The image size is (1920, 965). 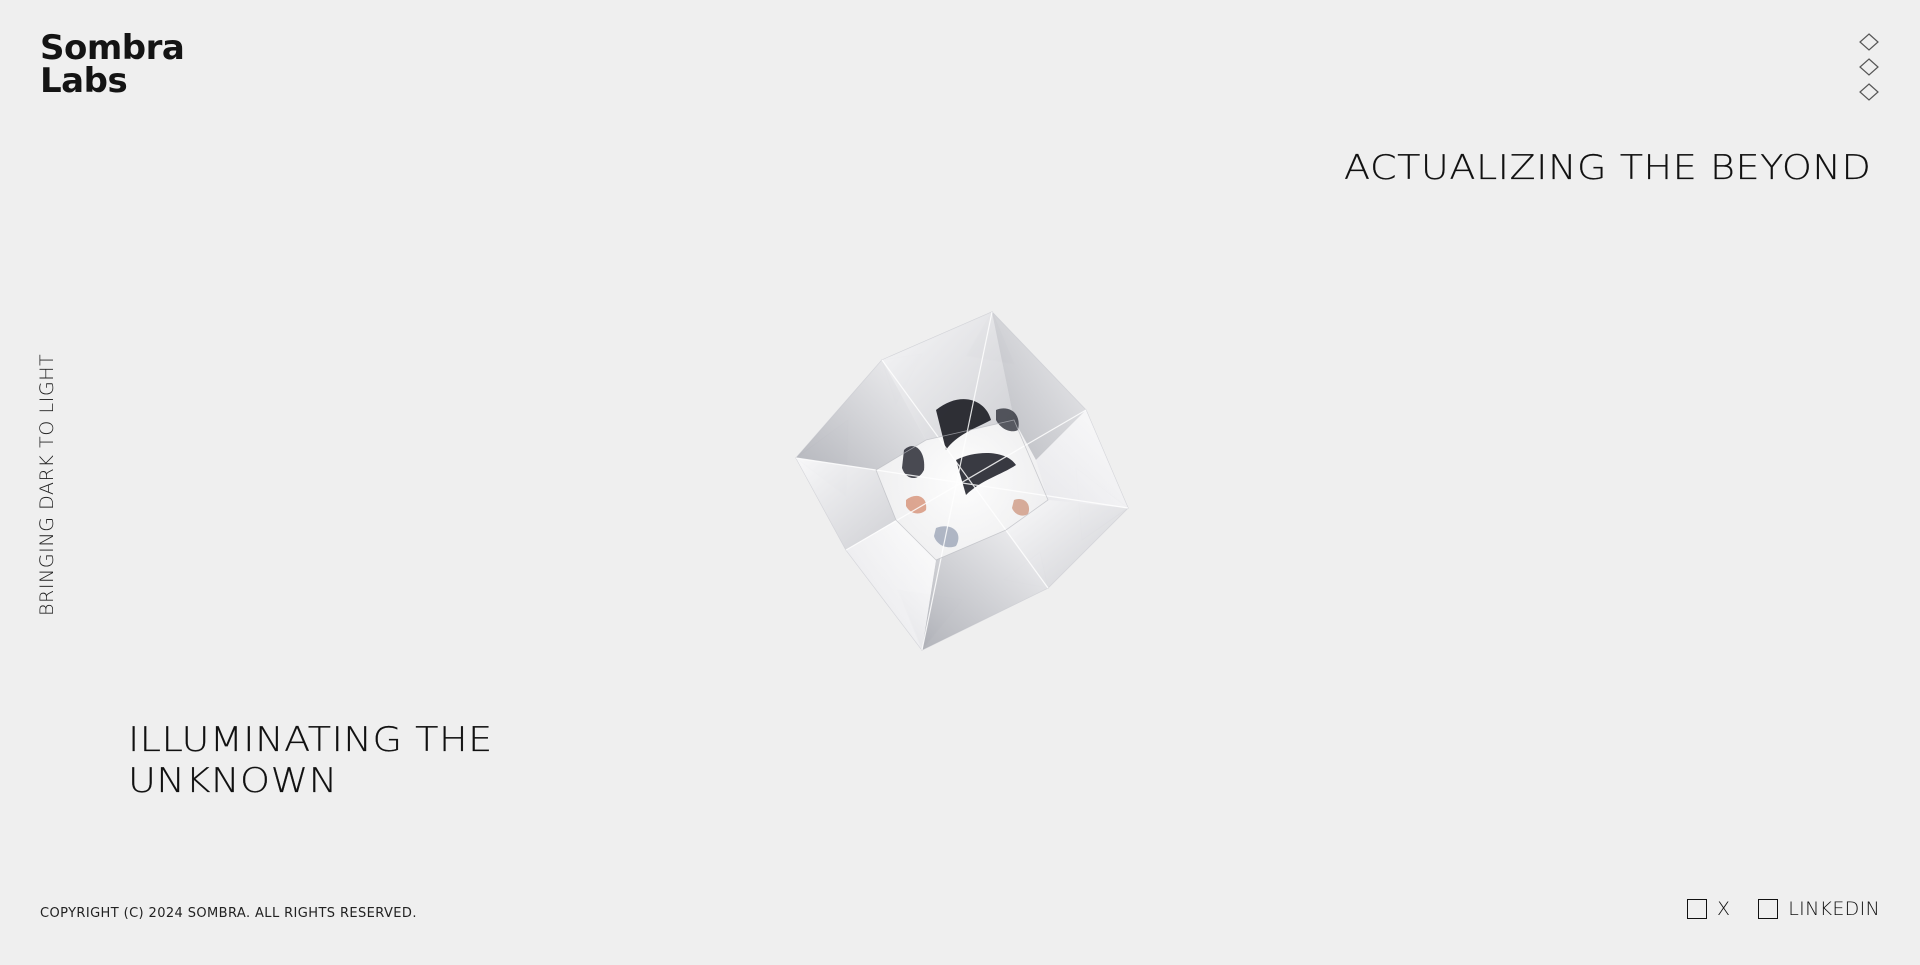 I want to click on social-links: X LINKEDIN, so click(x=1783, y=909).